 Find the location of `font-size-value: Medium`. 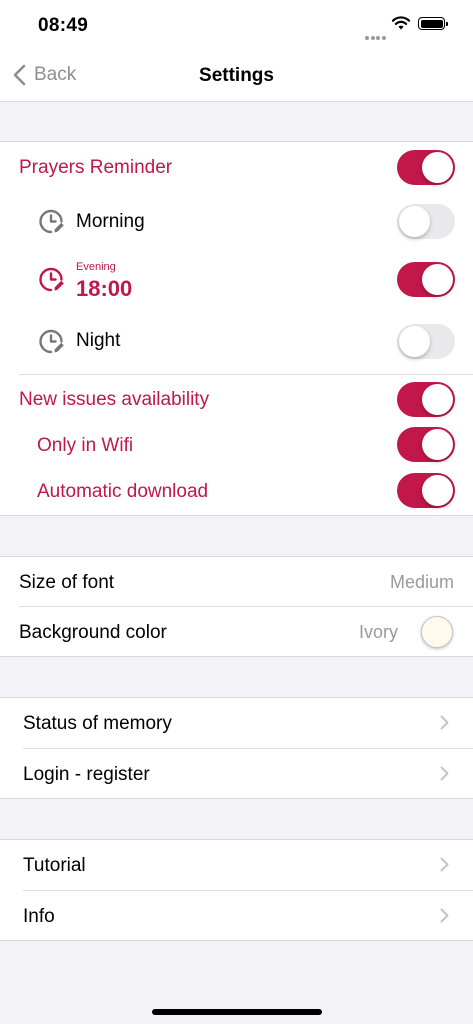

font-size-value: Medium is located at coordinates (421, 582).